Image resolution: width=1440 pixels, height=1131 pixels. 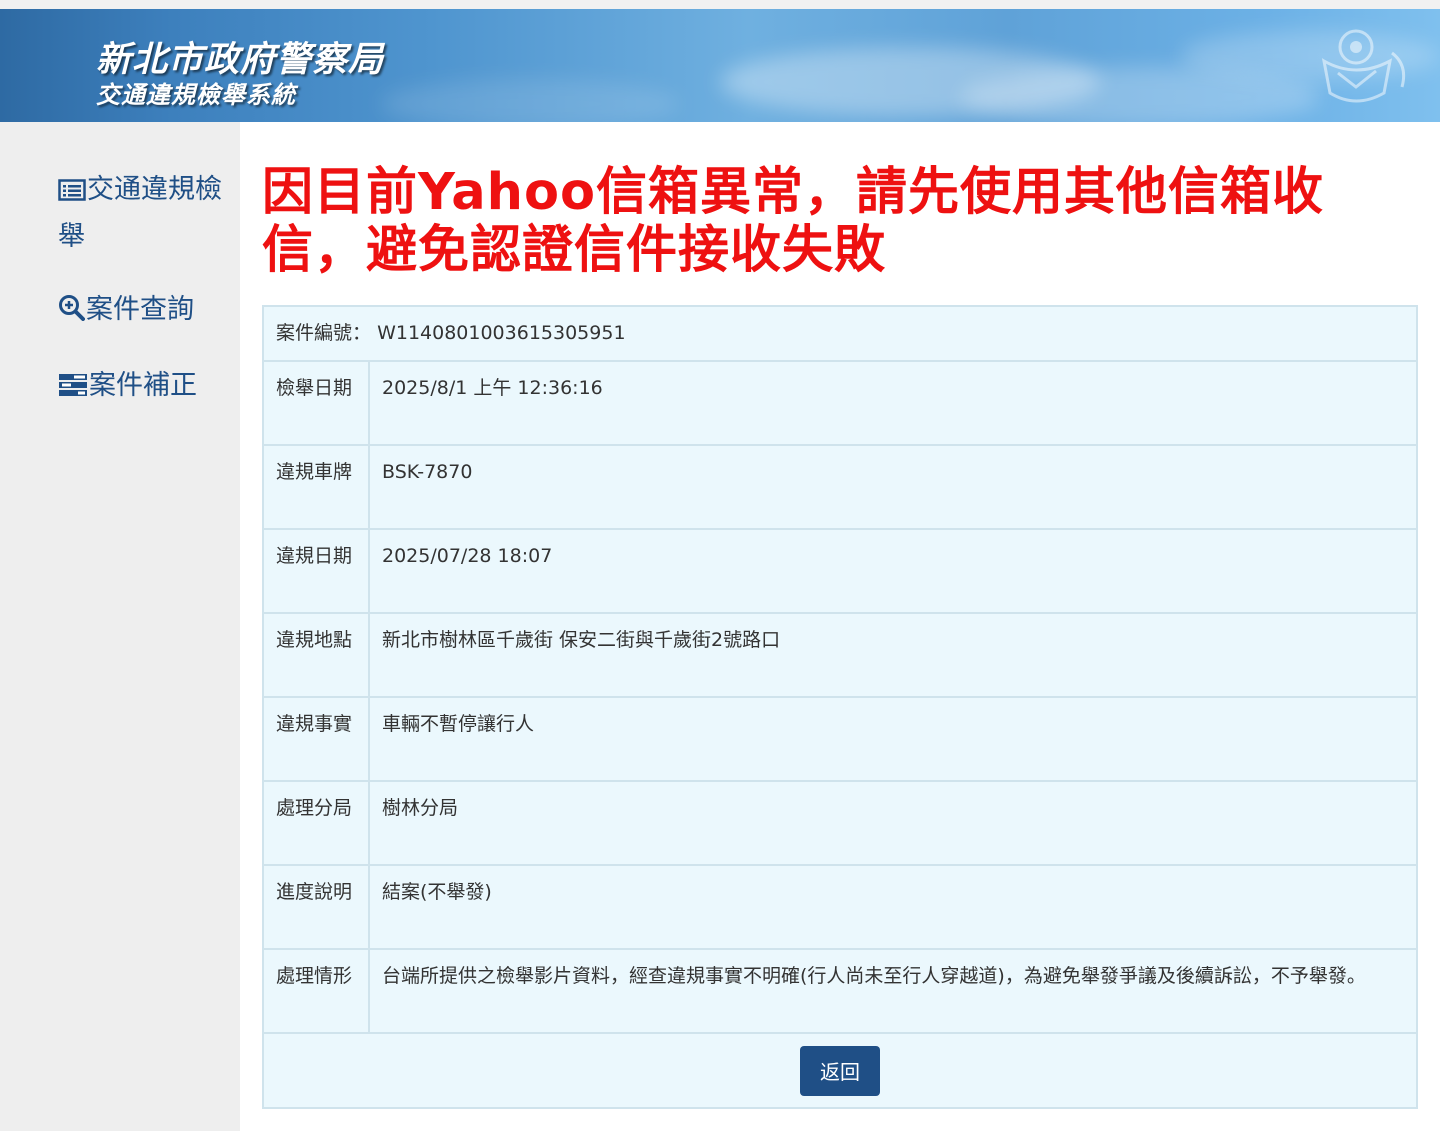 What do you see at coordinates (720, 4) in the screenshot?
I see `top-strip` at bounding box center [720, 4].